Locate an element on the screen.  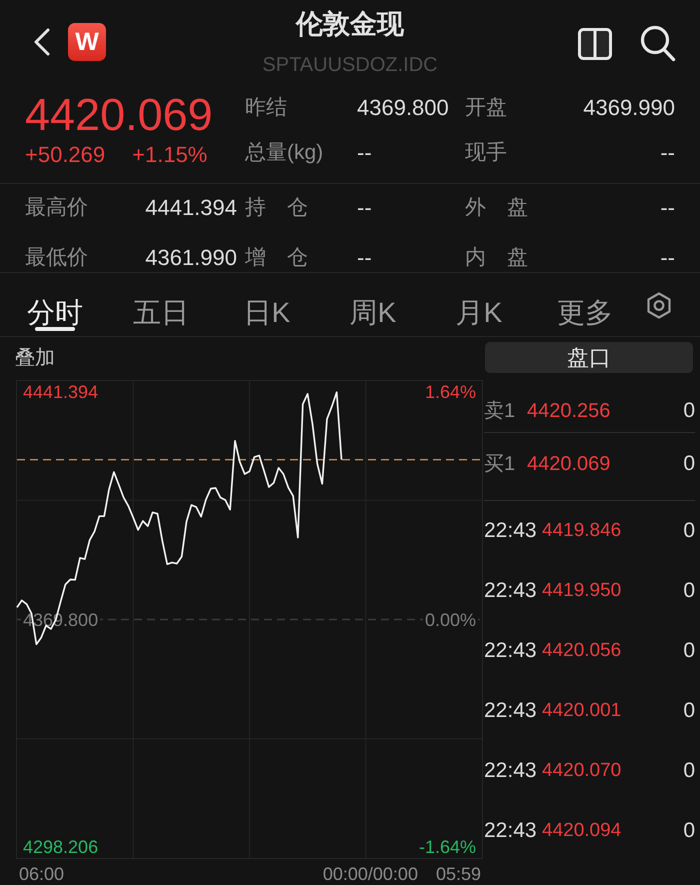
time-axis-label: 00:00/00:00 is located at coordinates (370, 874).